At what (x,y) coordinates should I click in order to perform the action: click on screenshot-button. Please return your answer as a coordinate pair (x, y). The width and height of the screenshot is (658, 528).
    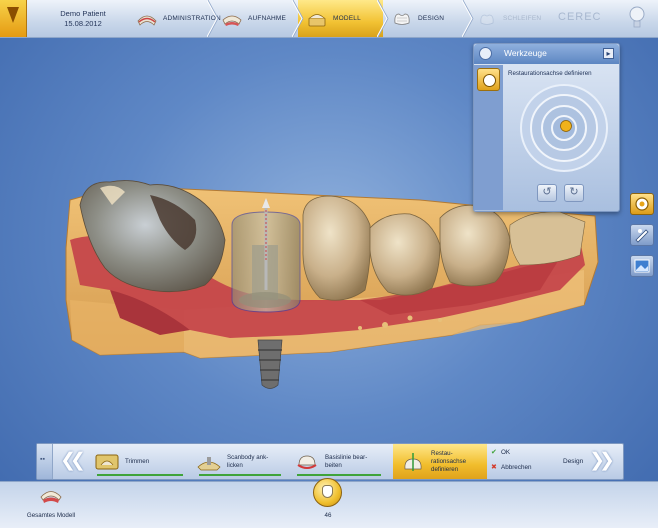
    Looking at the image, I should click on (642, 266).